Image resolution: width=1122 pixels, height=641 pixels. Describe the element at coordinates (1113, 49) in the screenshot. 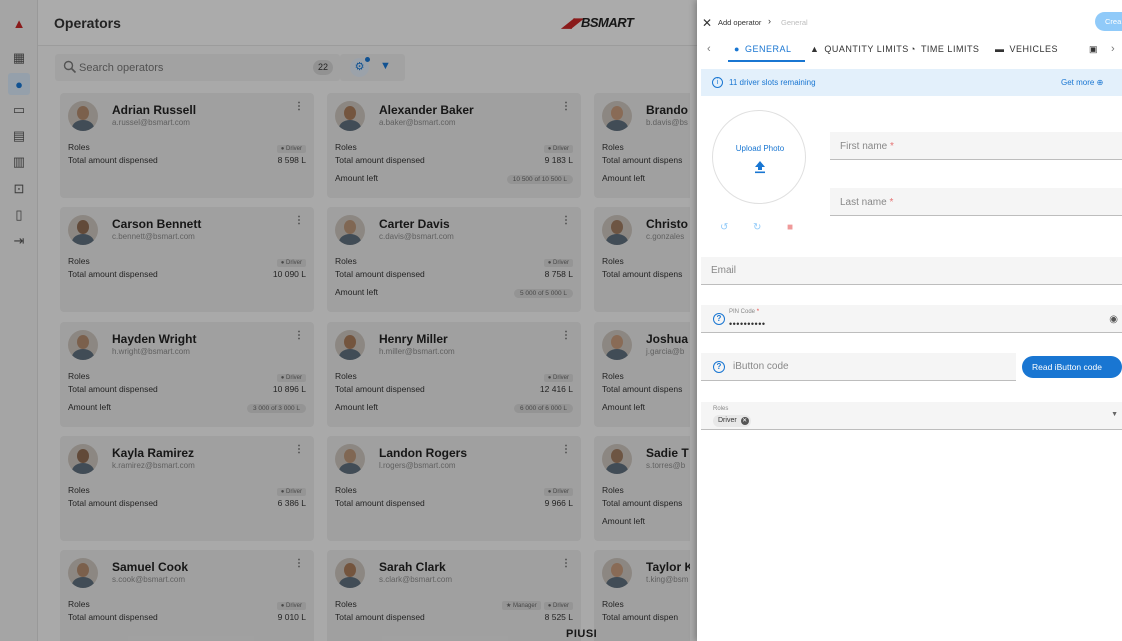

I see `tabs-next-icon: ›` at that location.